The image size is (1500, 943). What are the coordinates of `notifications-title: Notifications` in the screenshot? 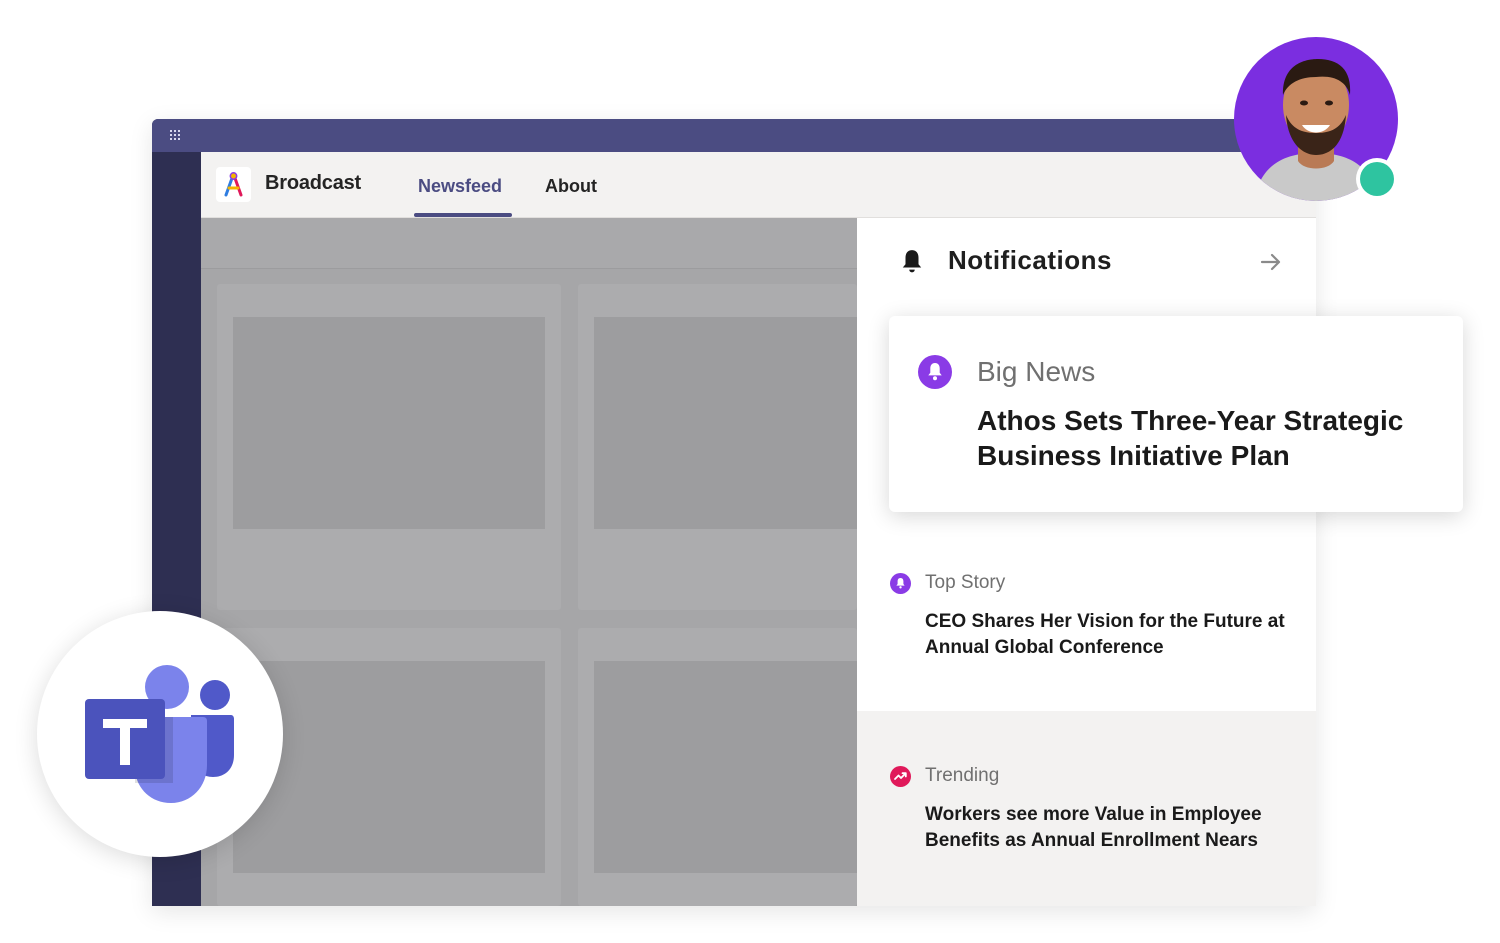 It's located at (1030, 260).